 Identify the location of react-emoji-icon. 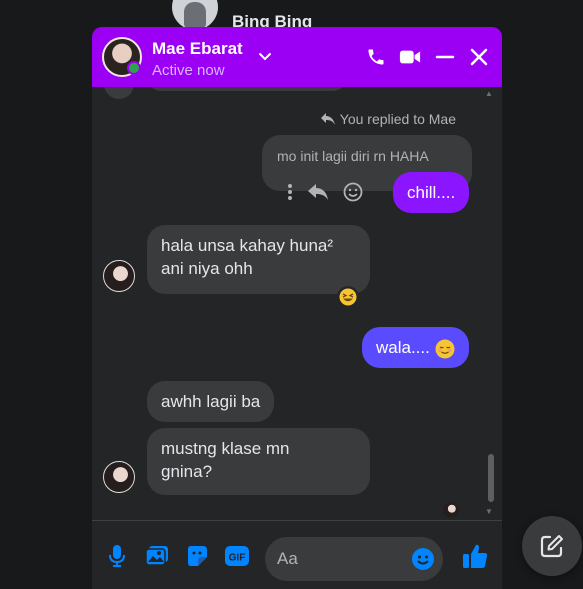
(353, 192).